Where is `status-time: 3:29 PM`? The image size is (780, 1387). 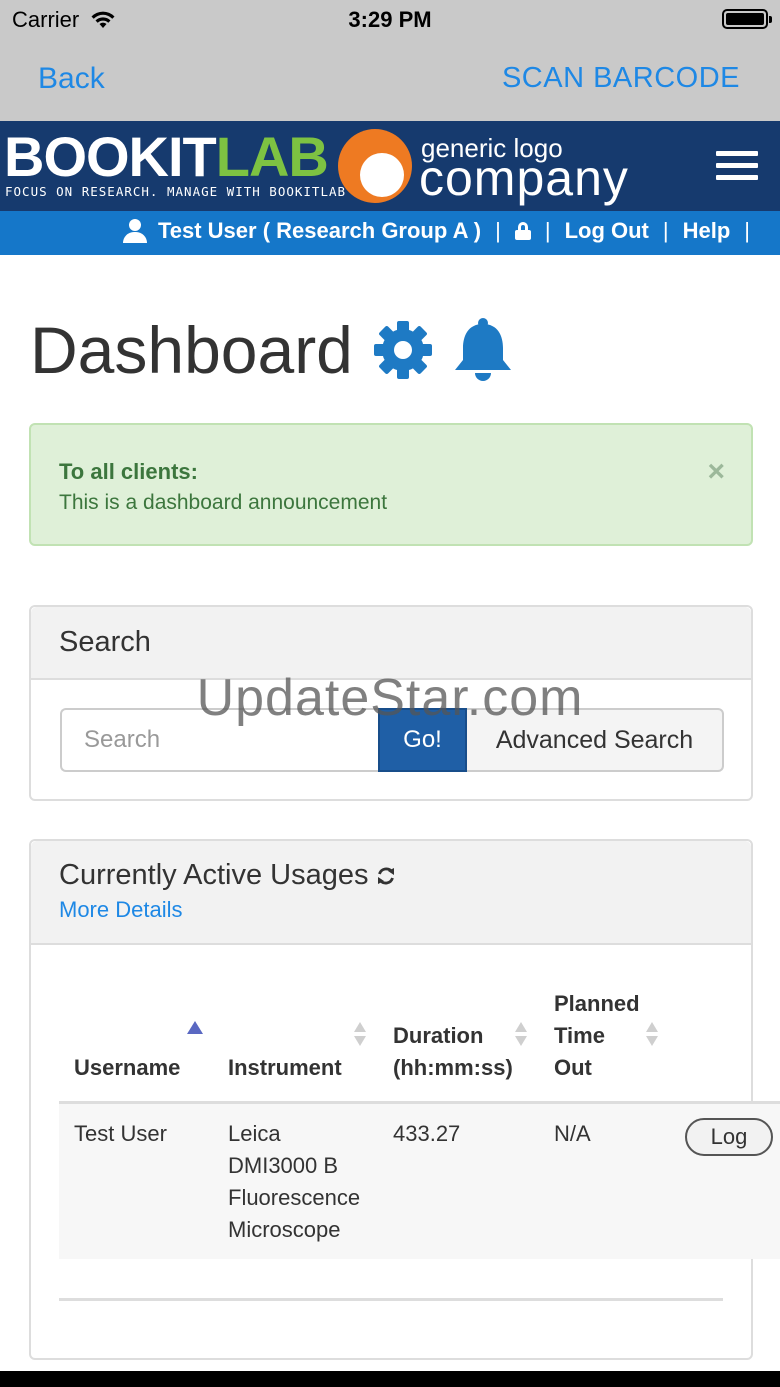 status-time: 3:29 PM is located at coordinates (390, 19).